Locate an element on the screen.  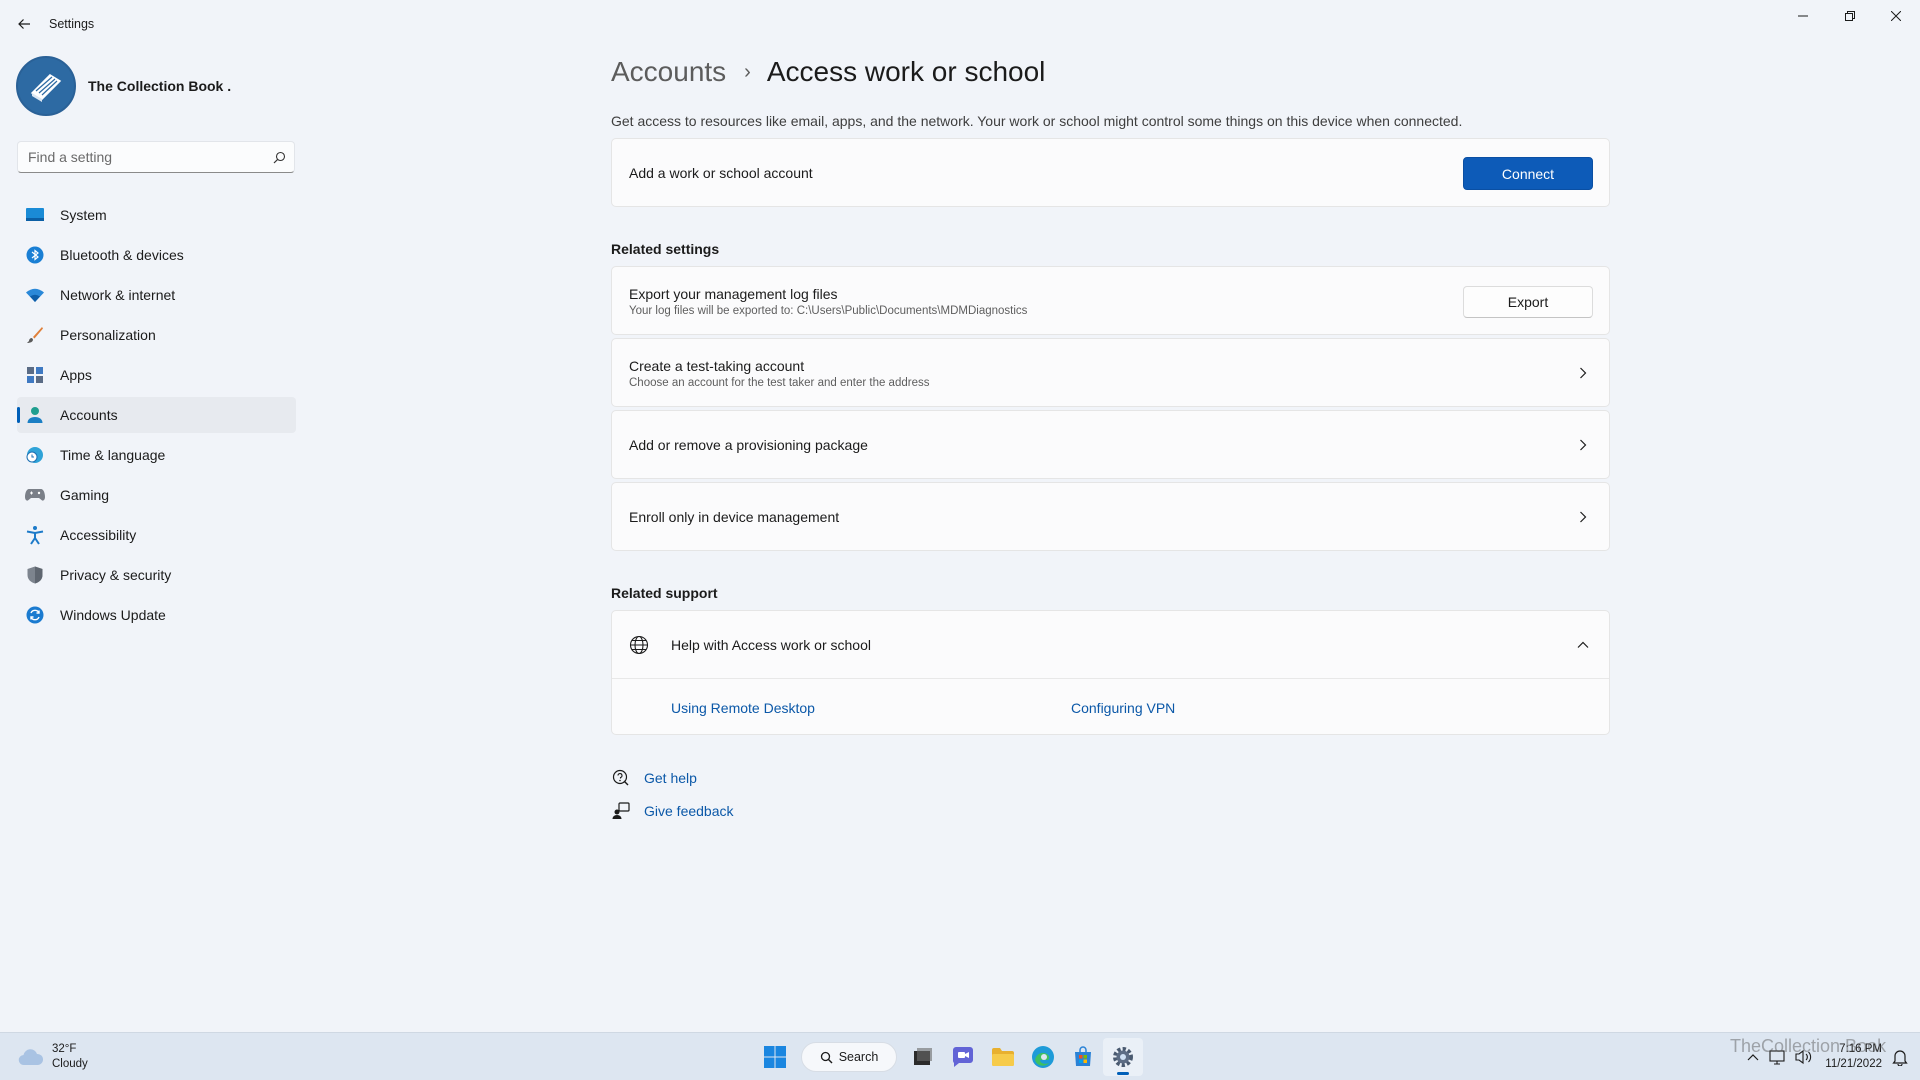
sidebar-item-system: System is located at coordinates (156, 215).